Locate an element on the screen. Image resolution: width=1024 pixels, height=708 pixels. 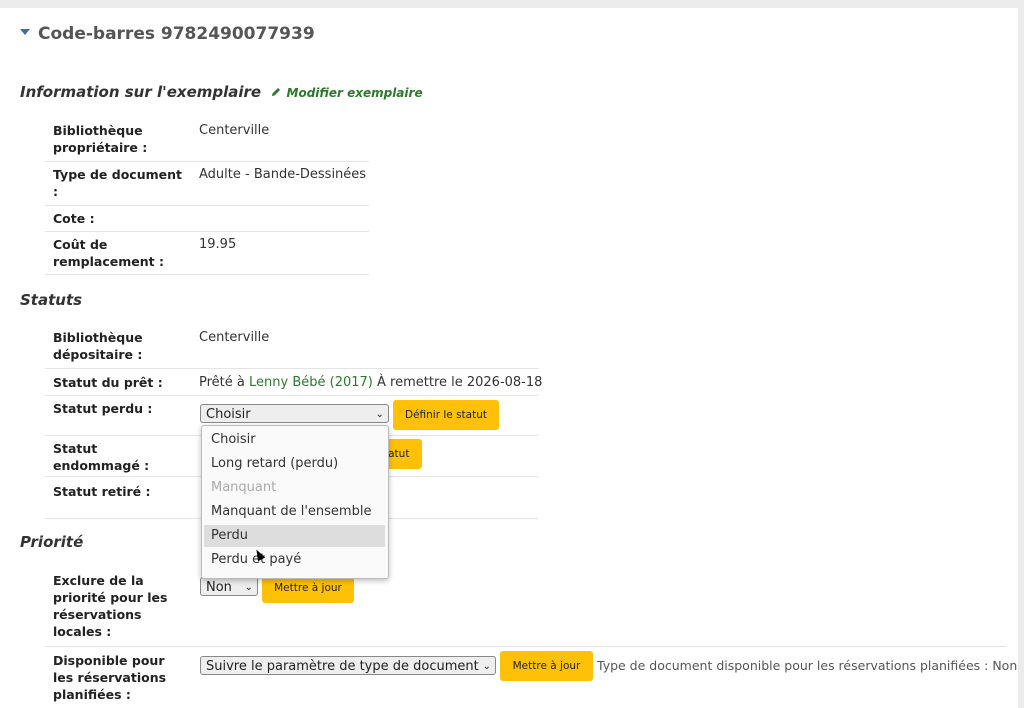
owner-library-value: Centerville is located at coordinates (234, 130).